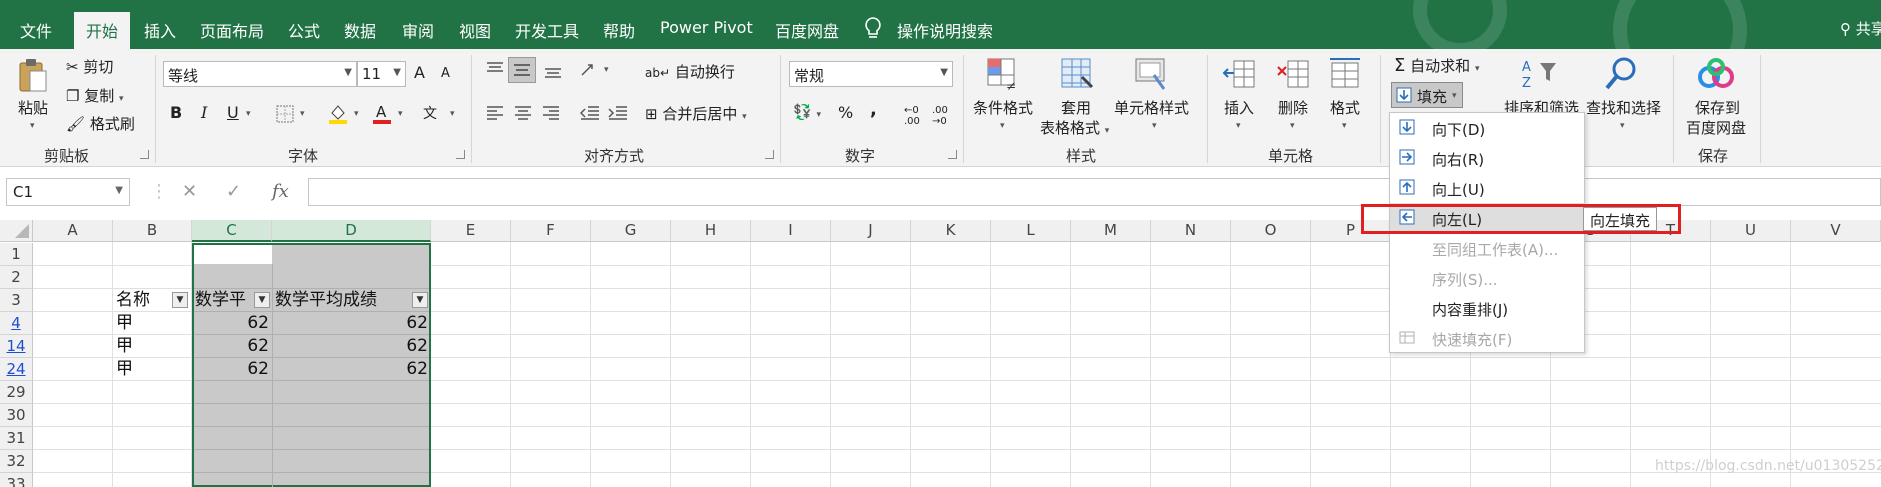 The height and width of the screenshot is (487, 1881). Describe the element at coordinates (233, 254) in the screenshot. I see `active-cell-c1` at that location.